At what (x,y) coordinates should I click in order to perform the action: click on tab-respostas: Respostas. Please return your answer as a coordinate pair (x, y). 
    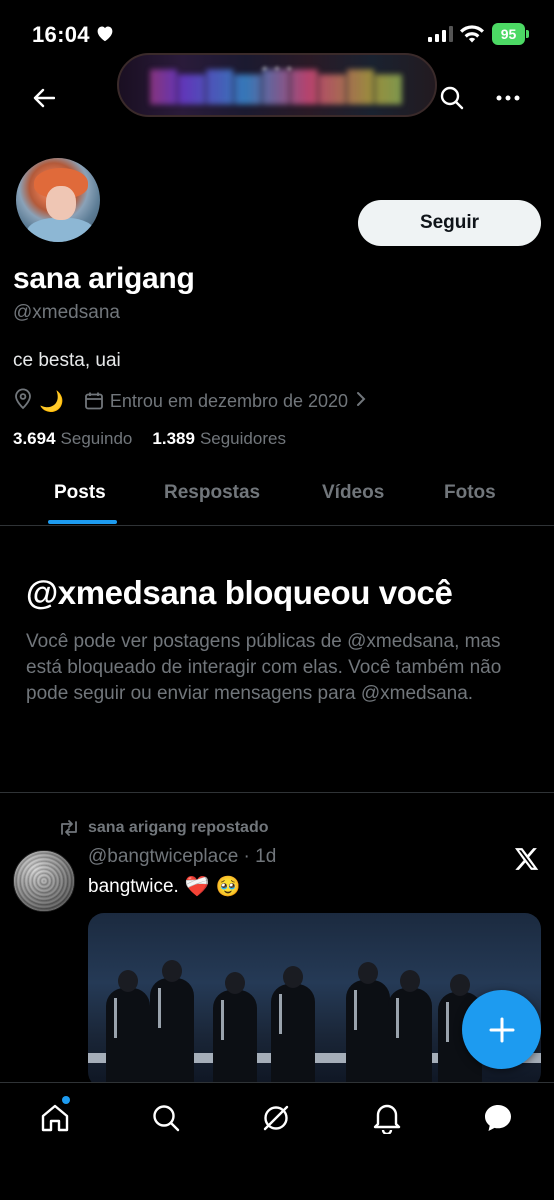
    Looking at the image, I should click on (212, 493).